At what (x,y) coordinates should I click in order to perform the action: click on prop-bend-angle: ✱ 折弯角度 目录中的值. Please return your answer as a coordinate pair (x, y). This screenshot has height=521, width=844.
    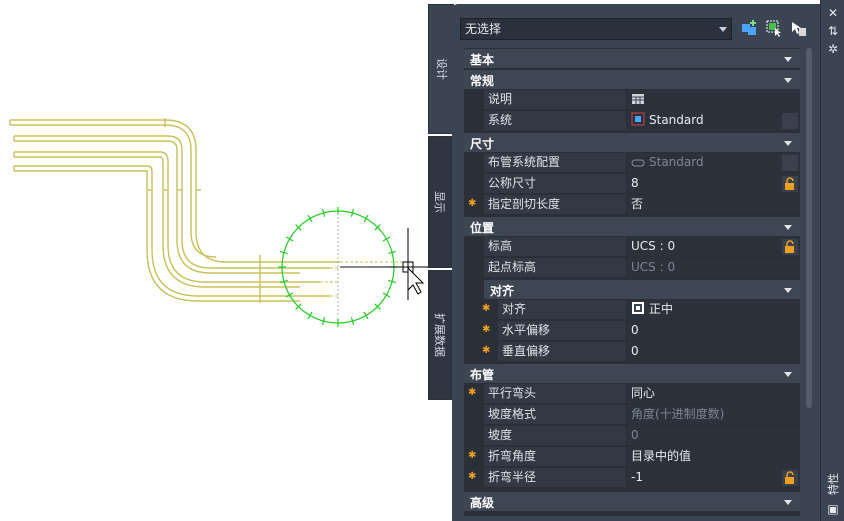
    Looking at the image, I should click on (632, 457).